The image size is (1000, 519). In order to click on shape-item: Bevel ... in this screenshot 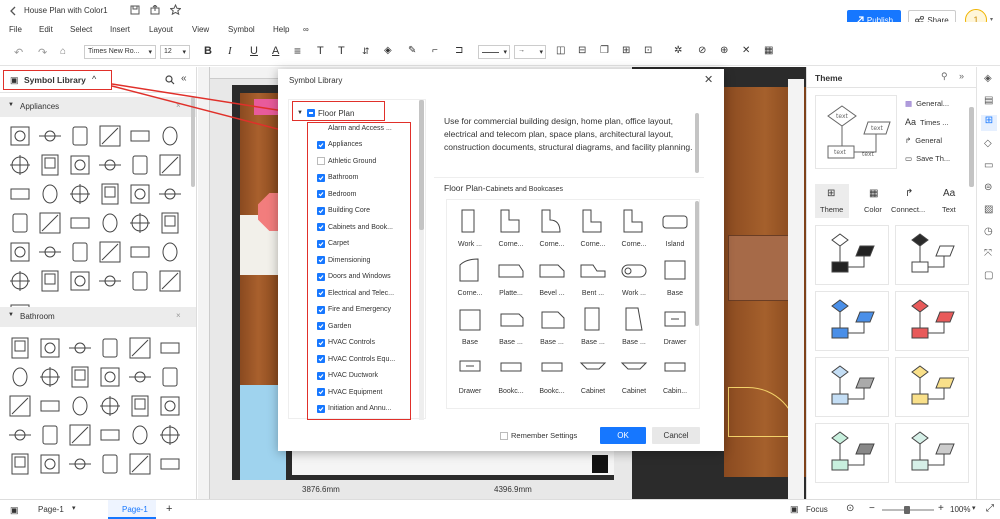, I will do `click(552, 277)`.